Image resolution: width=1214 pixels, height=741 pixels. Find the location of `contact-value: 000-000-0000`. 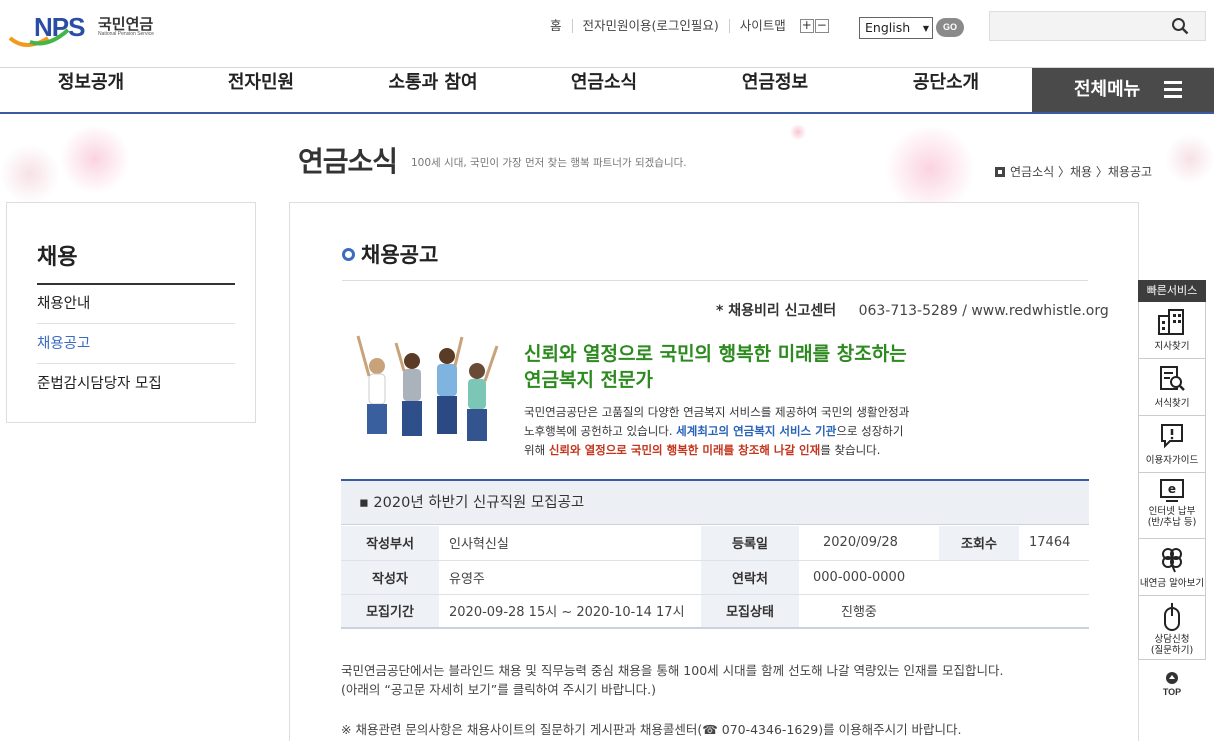

contact-value: 000-000-0000 is located at coordinates (944, 577).